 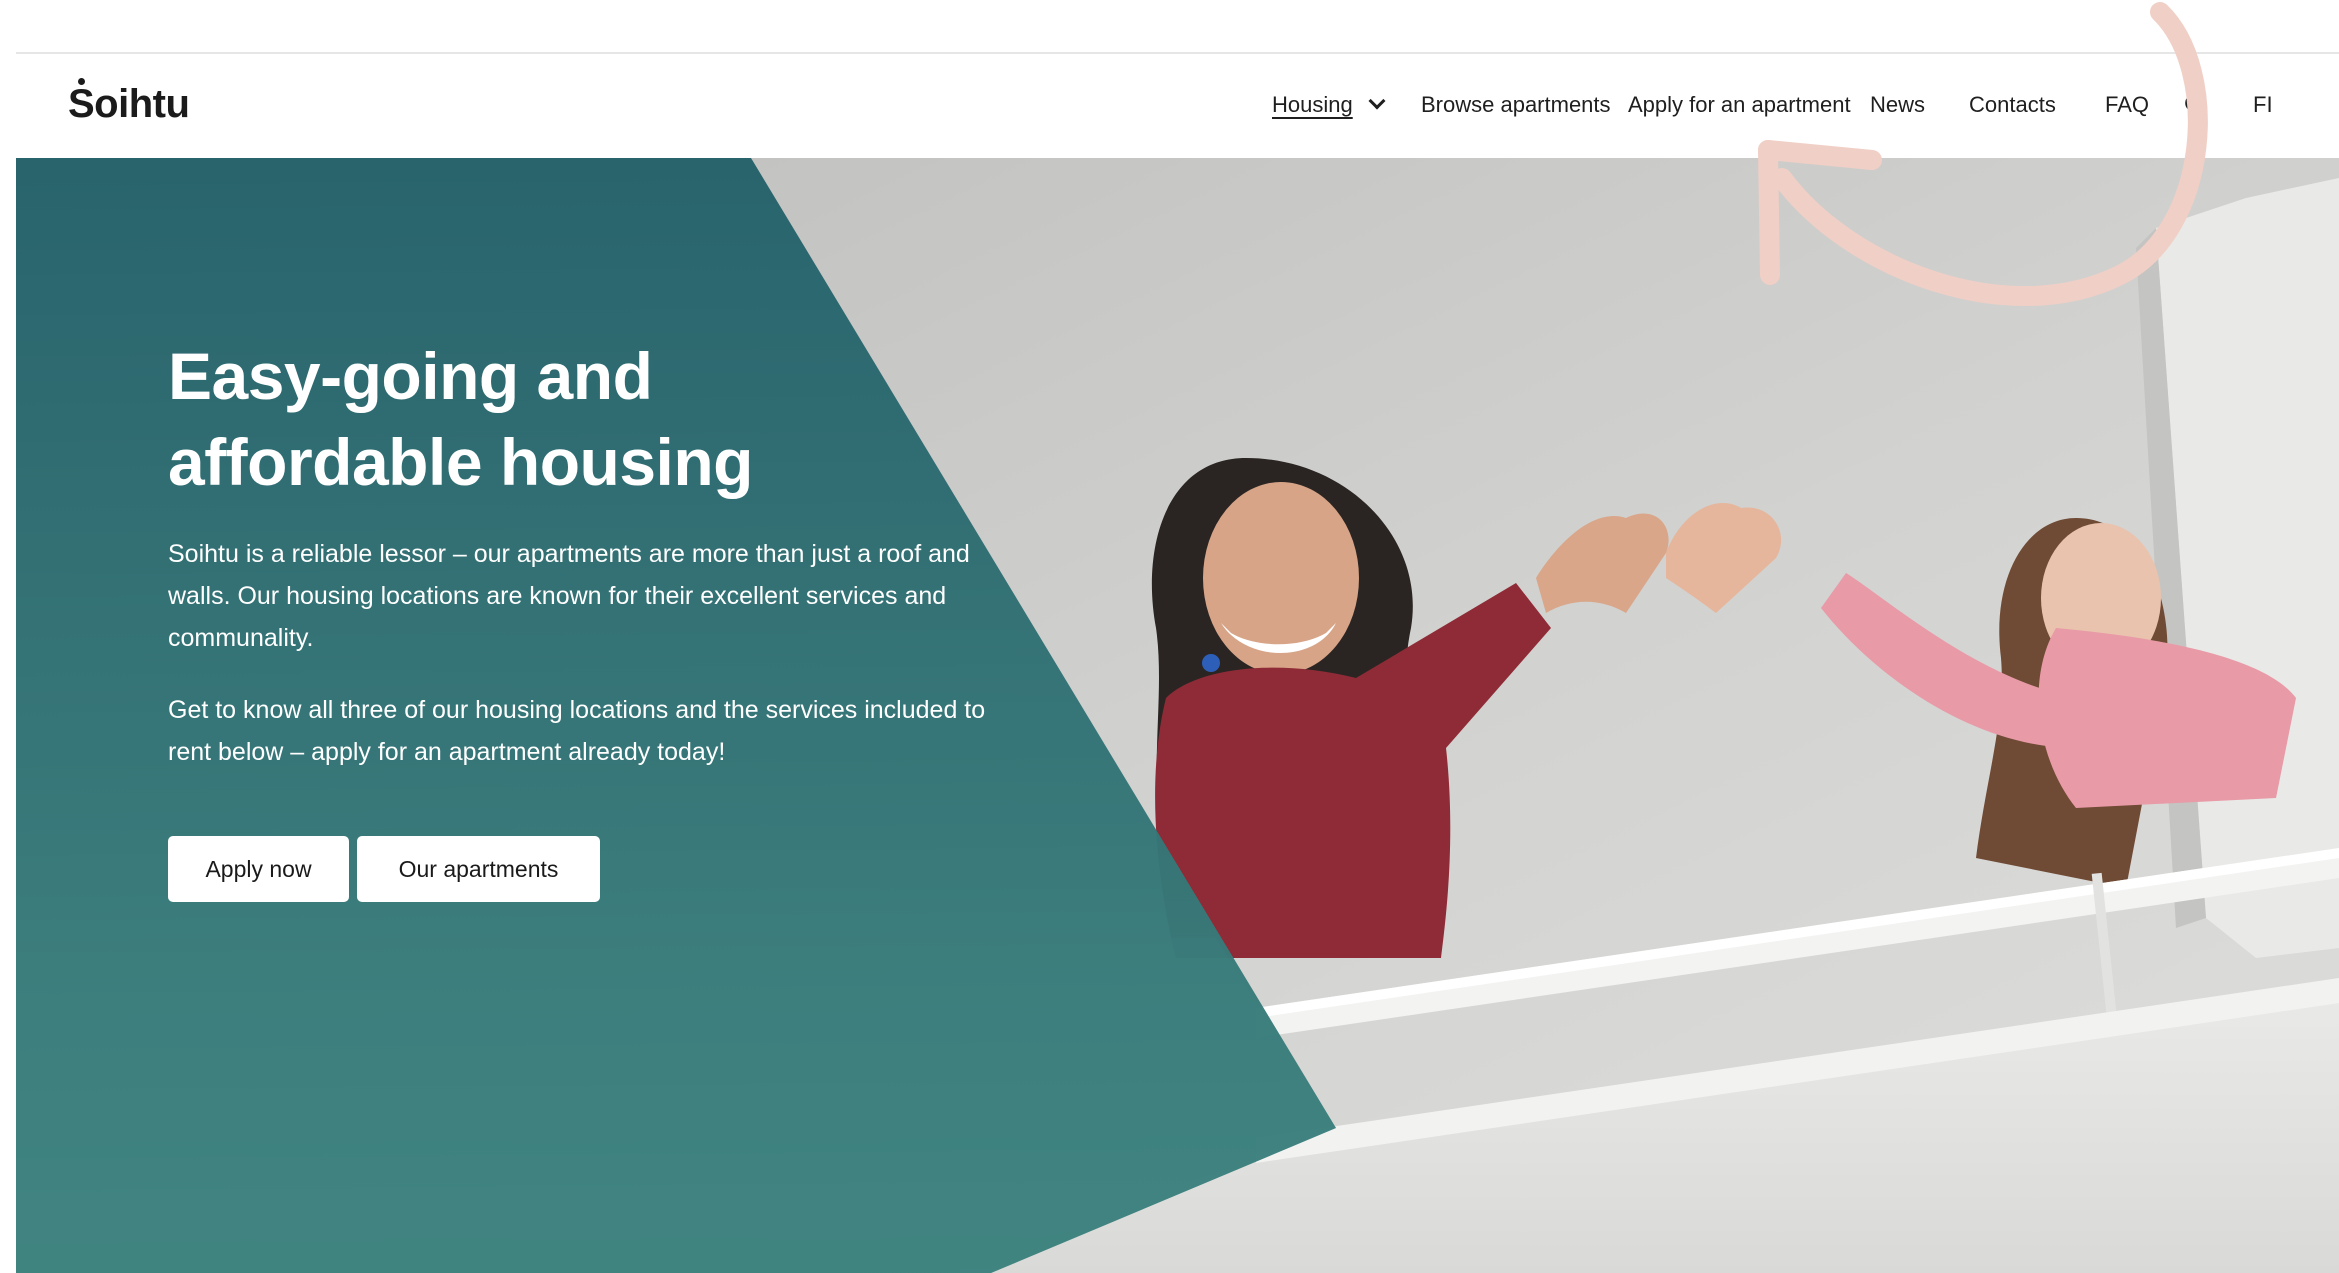 I want to click on site-logo: Soihtu, so click(x=129, y=104).